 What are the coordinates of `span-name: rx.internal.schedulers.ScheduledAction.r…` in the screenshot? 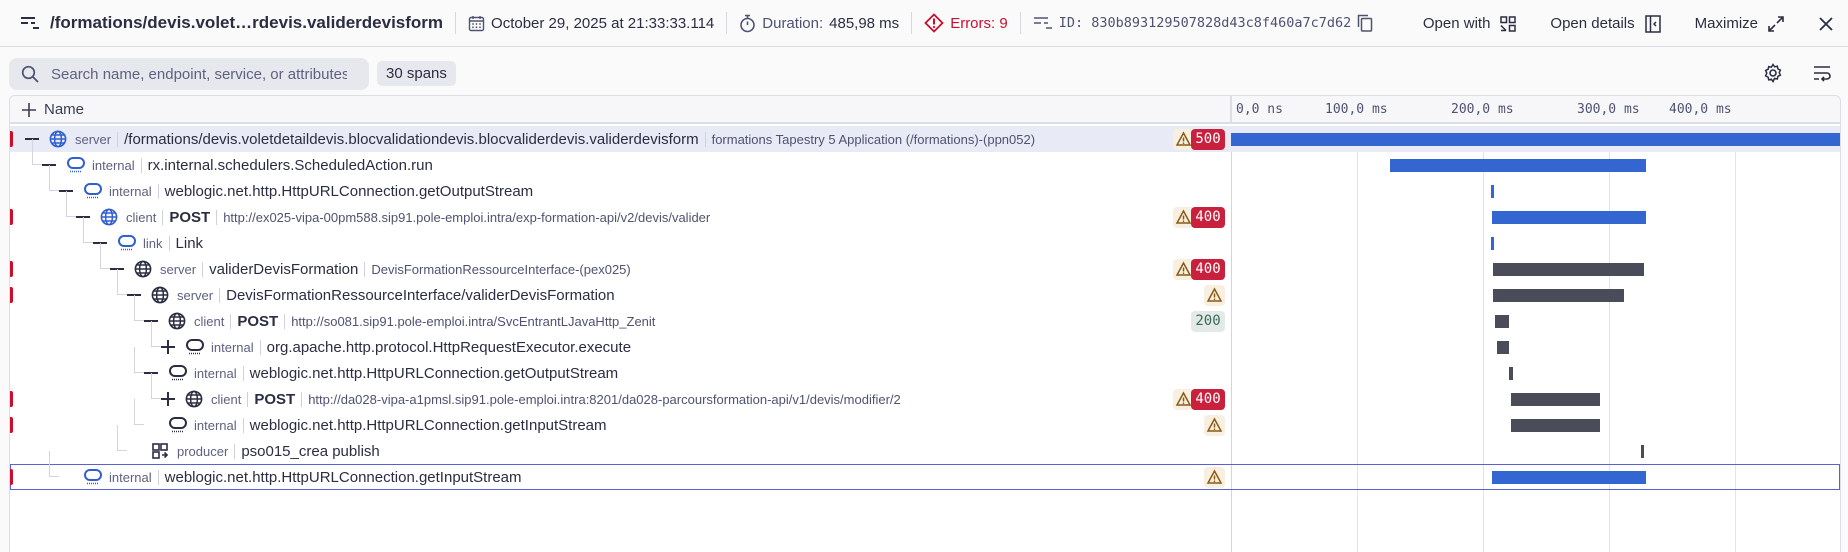 It's located at (290, 165).